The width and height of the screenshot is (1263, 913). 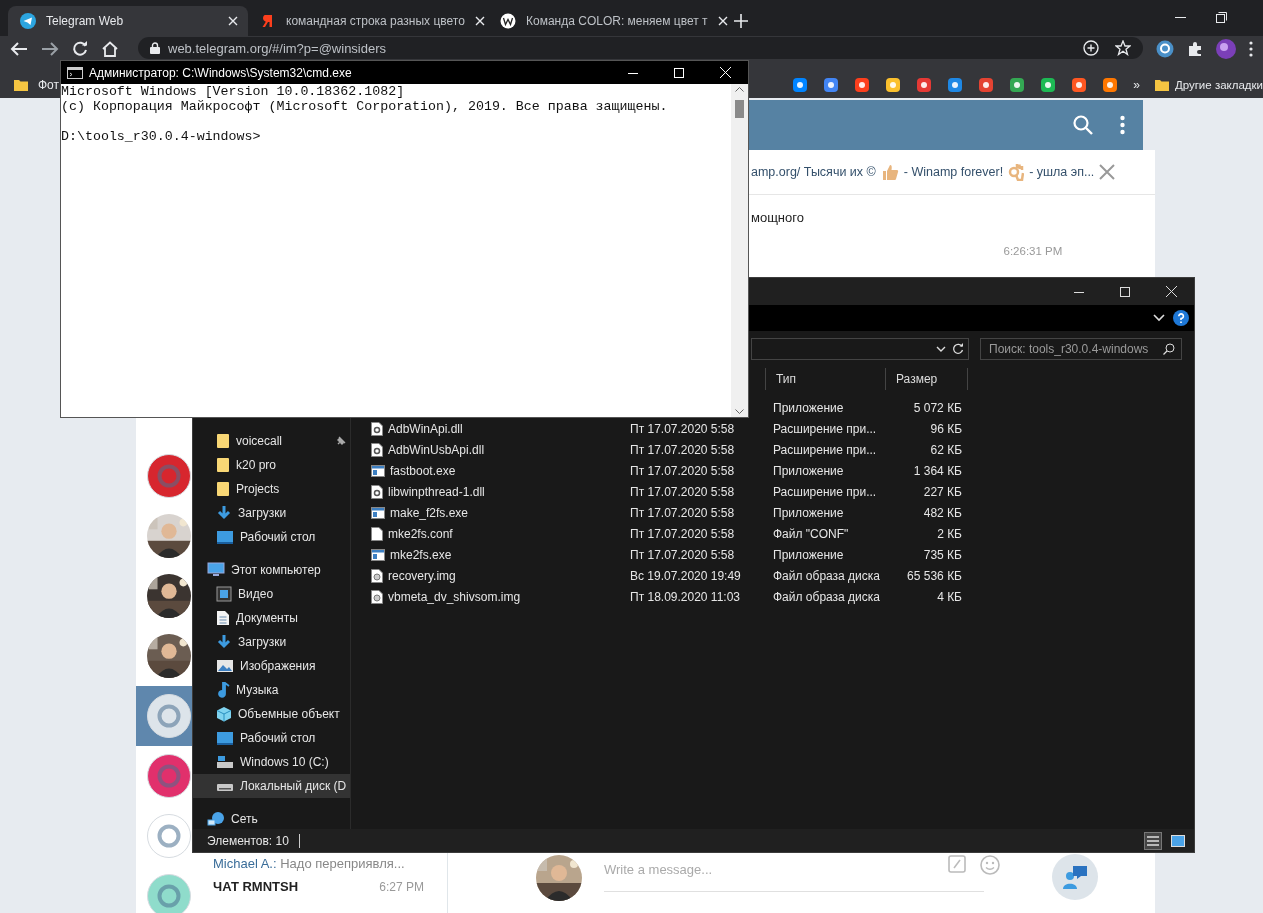 What do you see at coordinates (1226, 49) in the screenshot?
I see `avatar-icon` at bounding box center [1226, 49].